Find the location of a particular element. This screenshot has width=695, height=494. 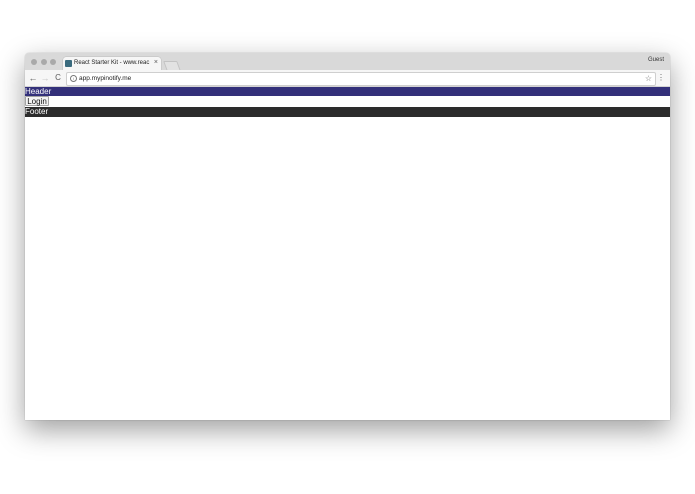

tab-title: React Starter Kit - www.reac is located at coordinates (112, 63).